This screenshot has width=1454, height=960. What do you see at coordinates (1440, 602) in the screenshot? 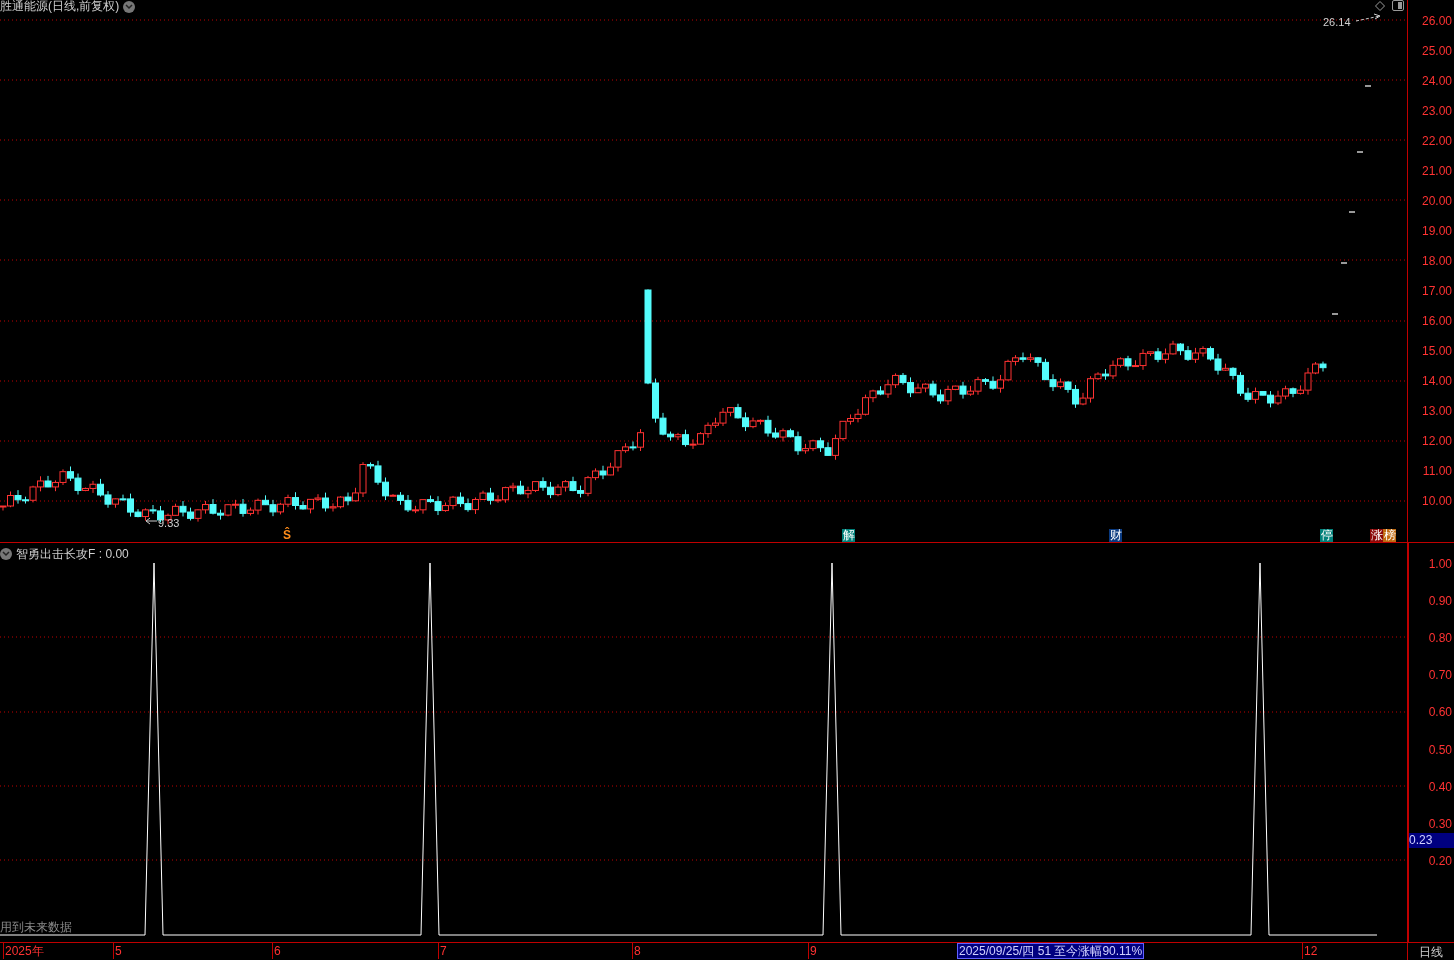
I see `axis-label: 0.90` at bounding box center [1440, 602].